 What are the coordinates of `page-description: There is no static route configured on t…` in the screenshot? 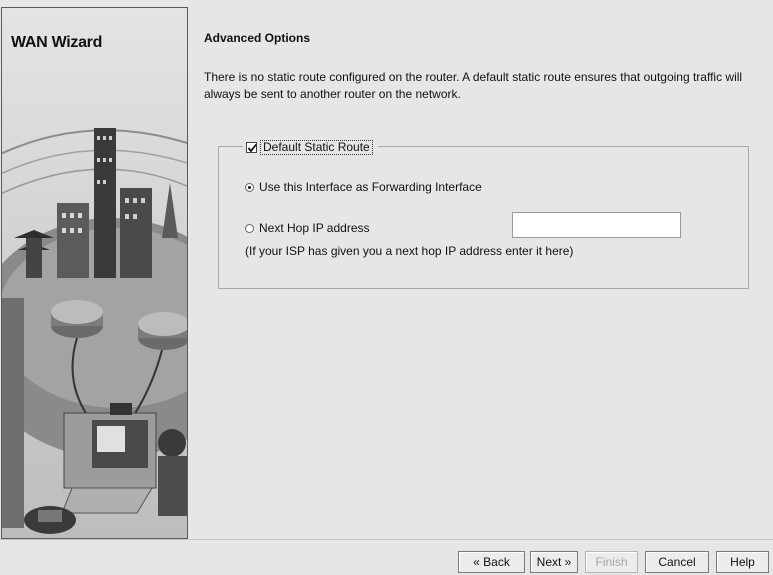 It's located at (473, 85).